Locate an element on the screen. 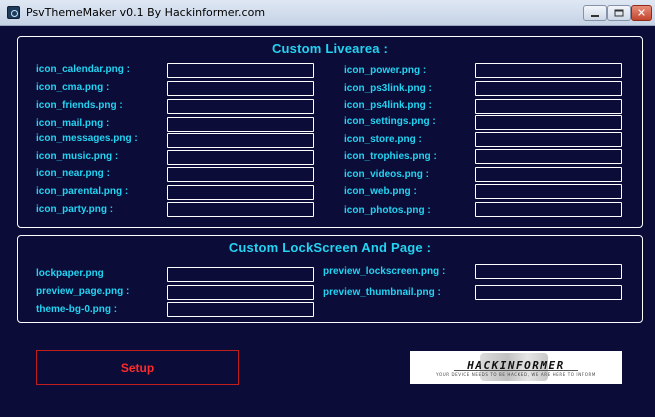  input-icon-music is located at coordinates (240, 157).